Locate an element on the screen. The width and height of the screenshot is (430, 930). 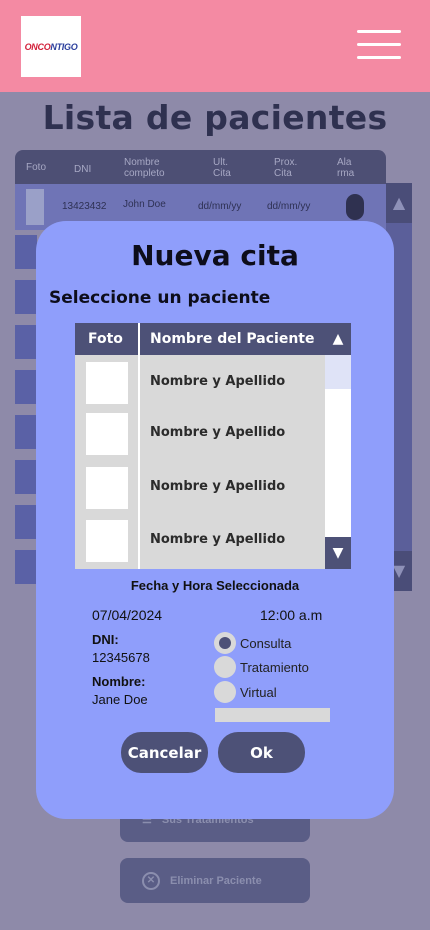
radio-tratamiento: Tratamiento is located at coordinates (274, 667).